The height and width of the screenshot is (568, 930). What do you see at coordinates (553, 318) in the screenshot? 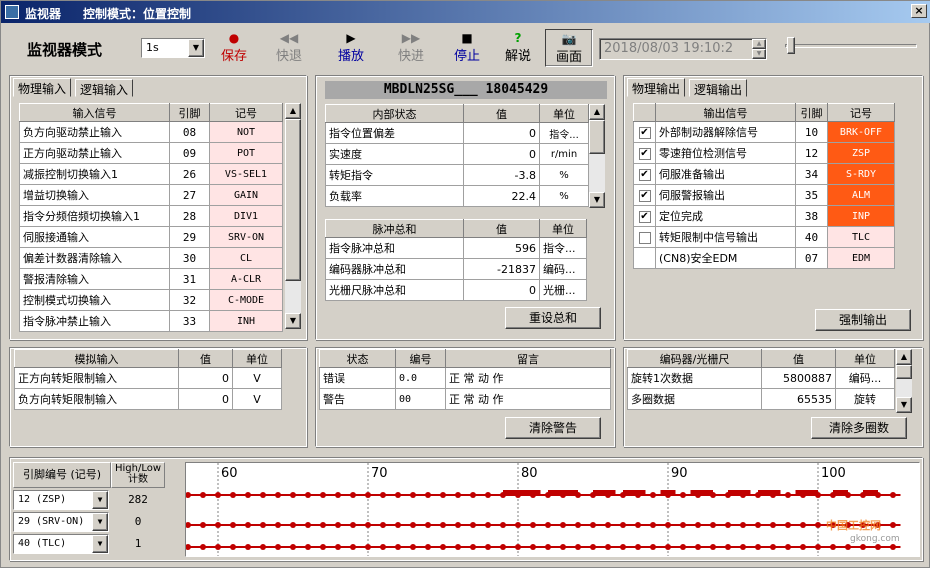
I see `reset-sum-button: 重设总和` at bounding box center [553, 318].